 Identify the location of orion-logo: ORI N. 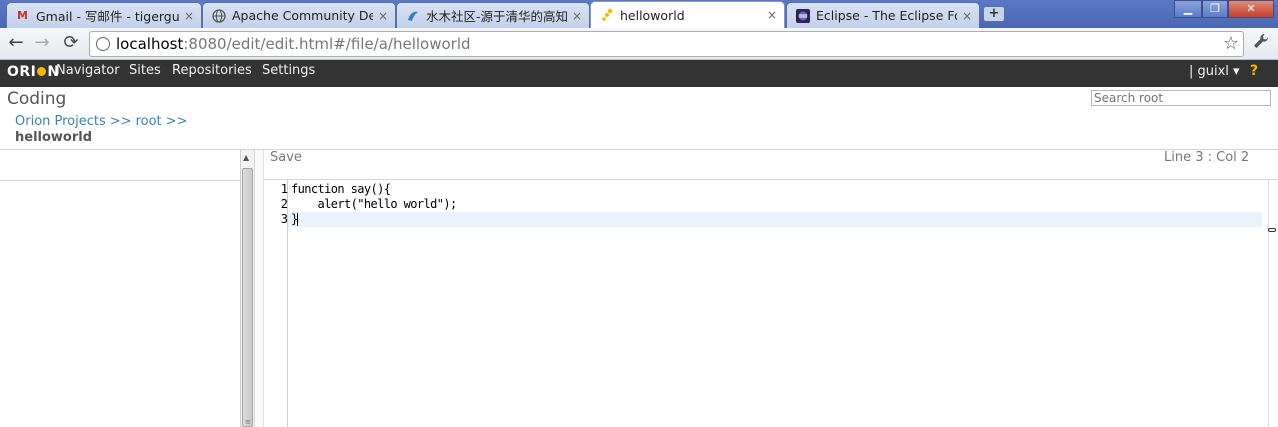
(33, 72).